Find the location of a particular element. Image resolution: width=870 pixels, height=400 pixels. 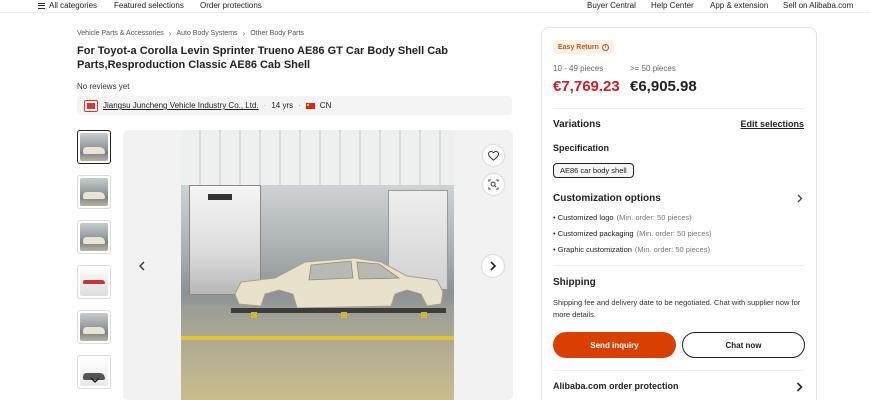

price-tier: 10 - 49 pieces €7,769.23 is located at coordinates (586, 79).